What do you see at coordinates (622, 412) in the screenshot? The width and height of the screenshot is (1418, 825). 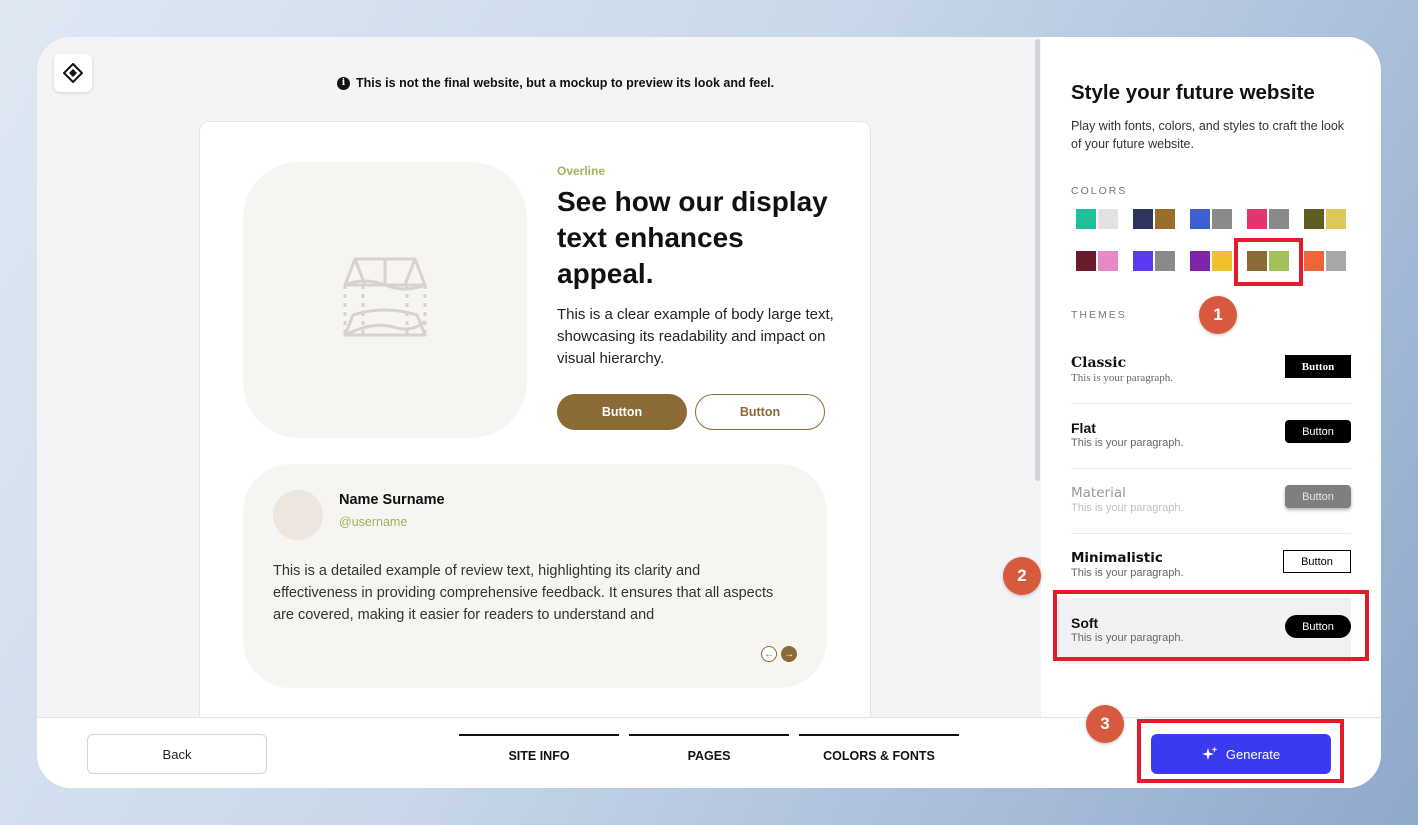 I see `primary-button: Button` at bounding box center [622, 412].